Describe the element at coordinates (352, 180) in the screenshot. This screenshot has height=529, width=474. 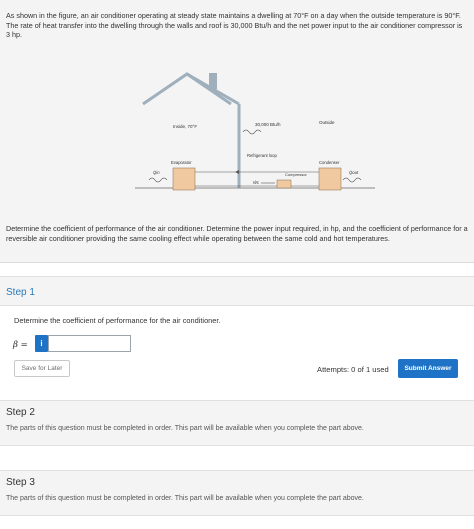
I see `heat-out-arrow` at that location.